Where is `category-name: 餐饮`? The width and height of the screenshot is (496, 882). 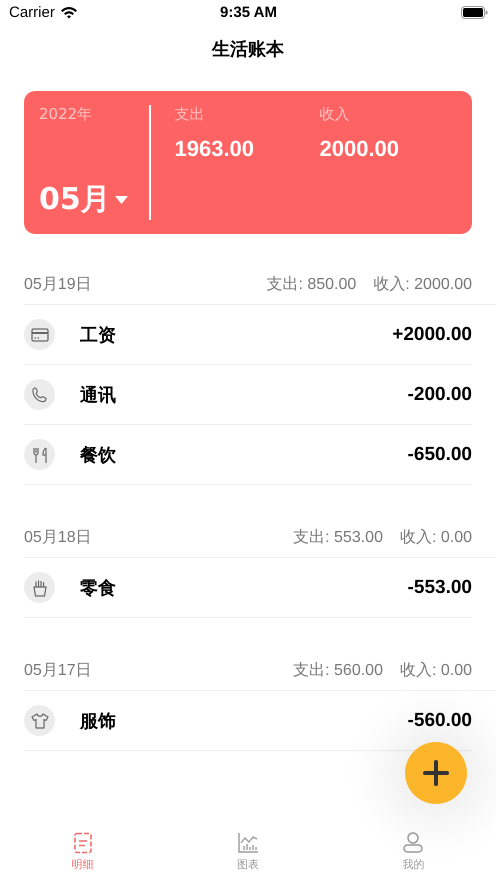 category-name: 餐饮 is located at coordinates (98, 455).